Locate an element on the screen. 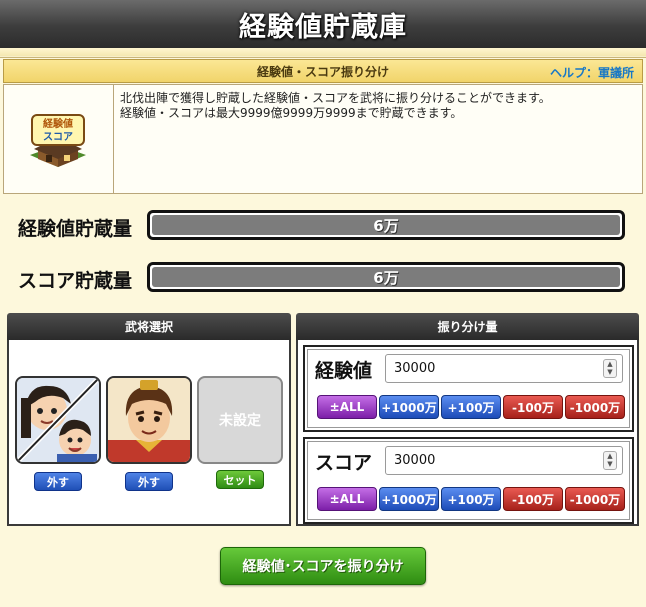 The height and width of the screenshot is (607, 646). score-storage-label: スコア貯蔵量 is located at coordinates (75, 281).